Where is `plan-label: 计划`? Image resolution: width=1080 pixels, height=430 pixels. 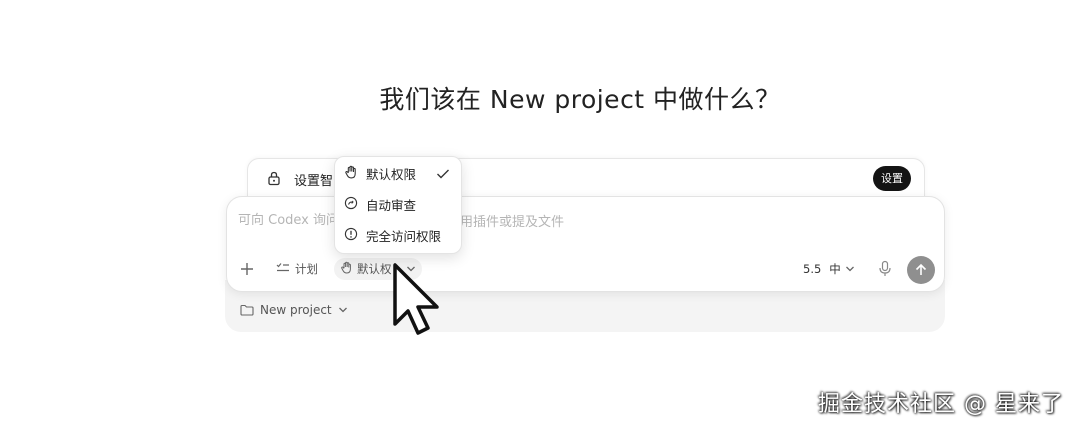 plan-label: 计划 is located at coordinates (306, 269).